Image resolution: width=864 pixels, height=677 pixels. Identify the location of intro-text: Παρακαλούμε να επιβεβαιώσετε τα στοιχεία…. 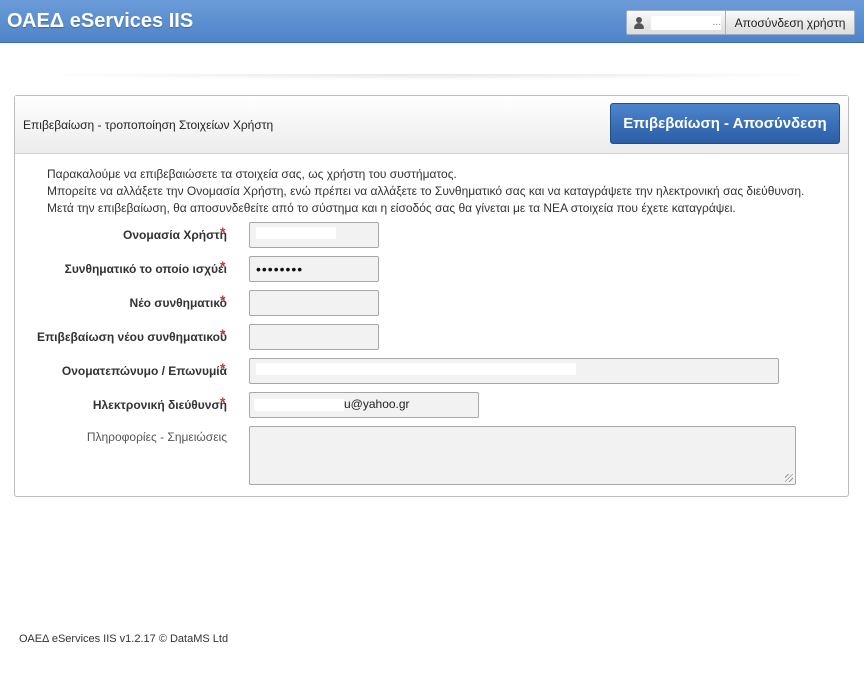
(425, 191).